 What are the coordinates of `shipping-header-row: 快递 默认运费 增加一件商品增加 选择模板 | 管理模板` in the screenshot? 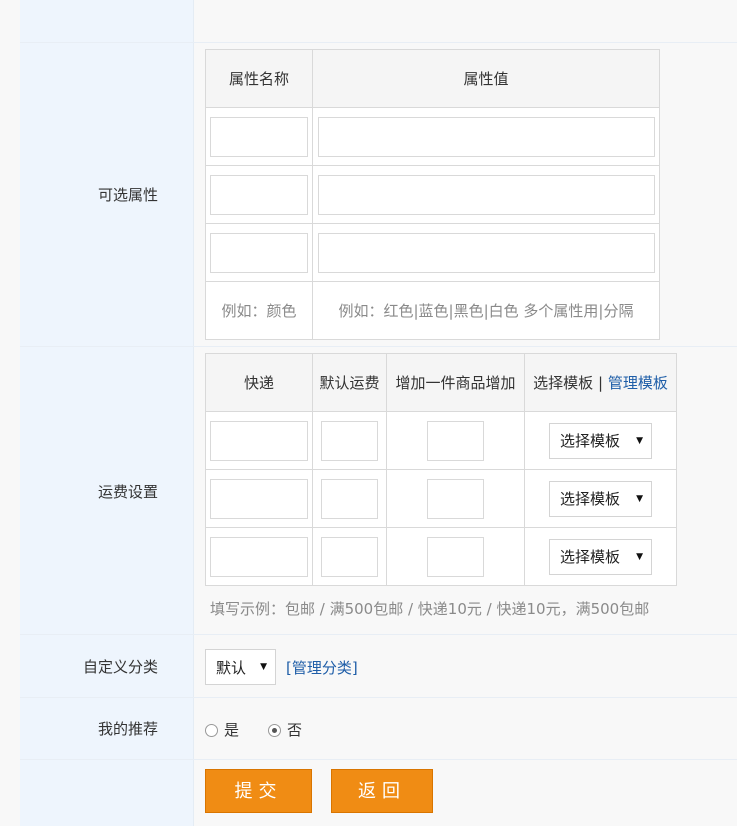 It's located at (441, 382).